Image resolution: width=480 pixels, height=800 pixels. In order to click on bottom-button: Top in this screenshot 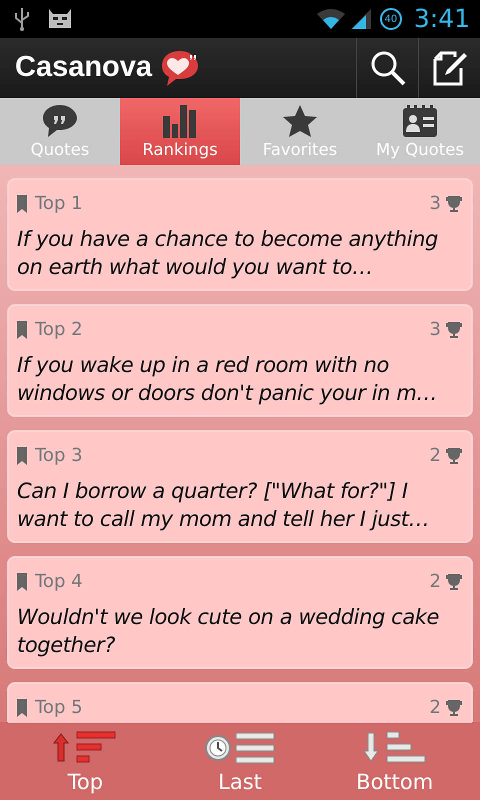, I will do `click(85, 761)`.